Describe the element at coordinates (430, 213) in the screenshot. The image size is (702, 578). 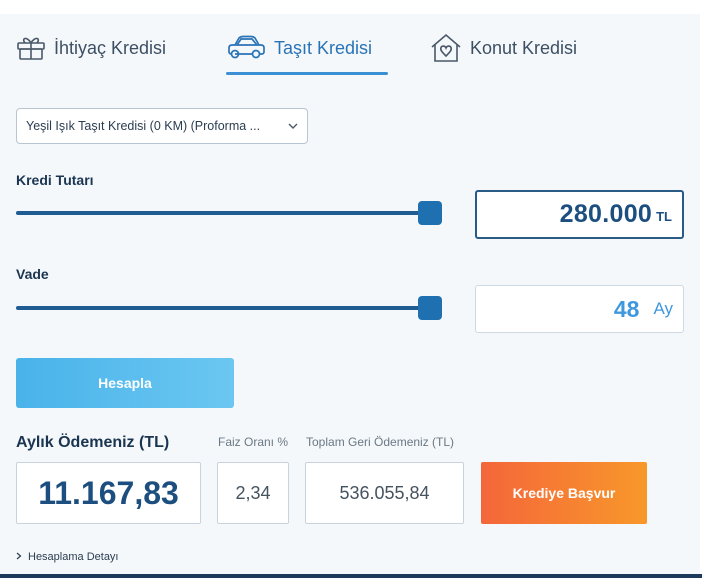
I see `loan-amount-slider-thumb` at that location.